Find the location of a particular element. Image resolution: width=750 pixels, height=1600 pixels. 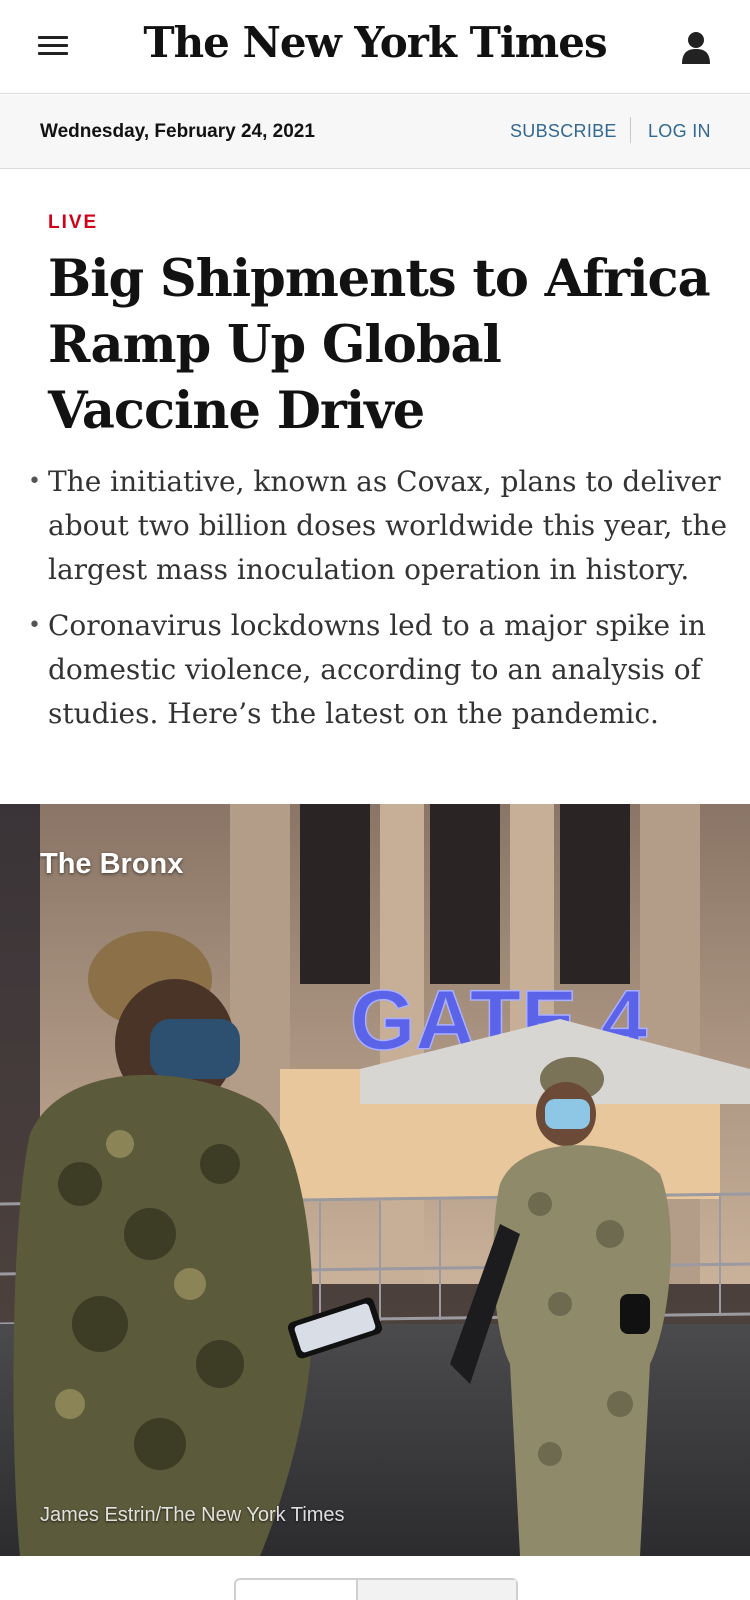

masthead: The New York Times is located at coordinates (375, 47).